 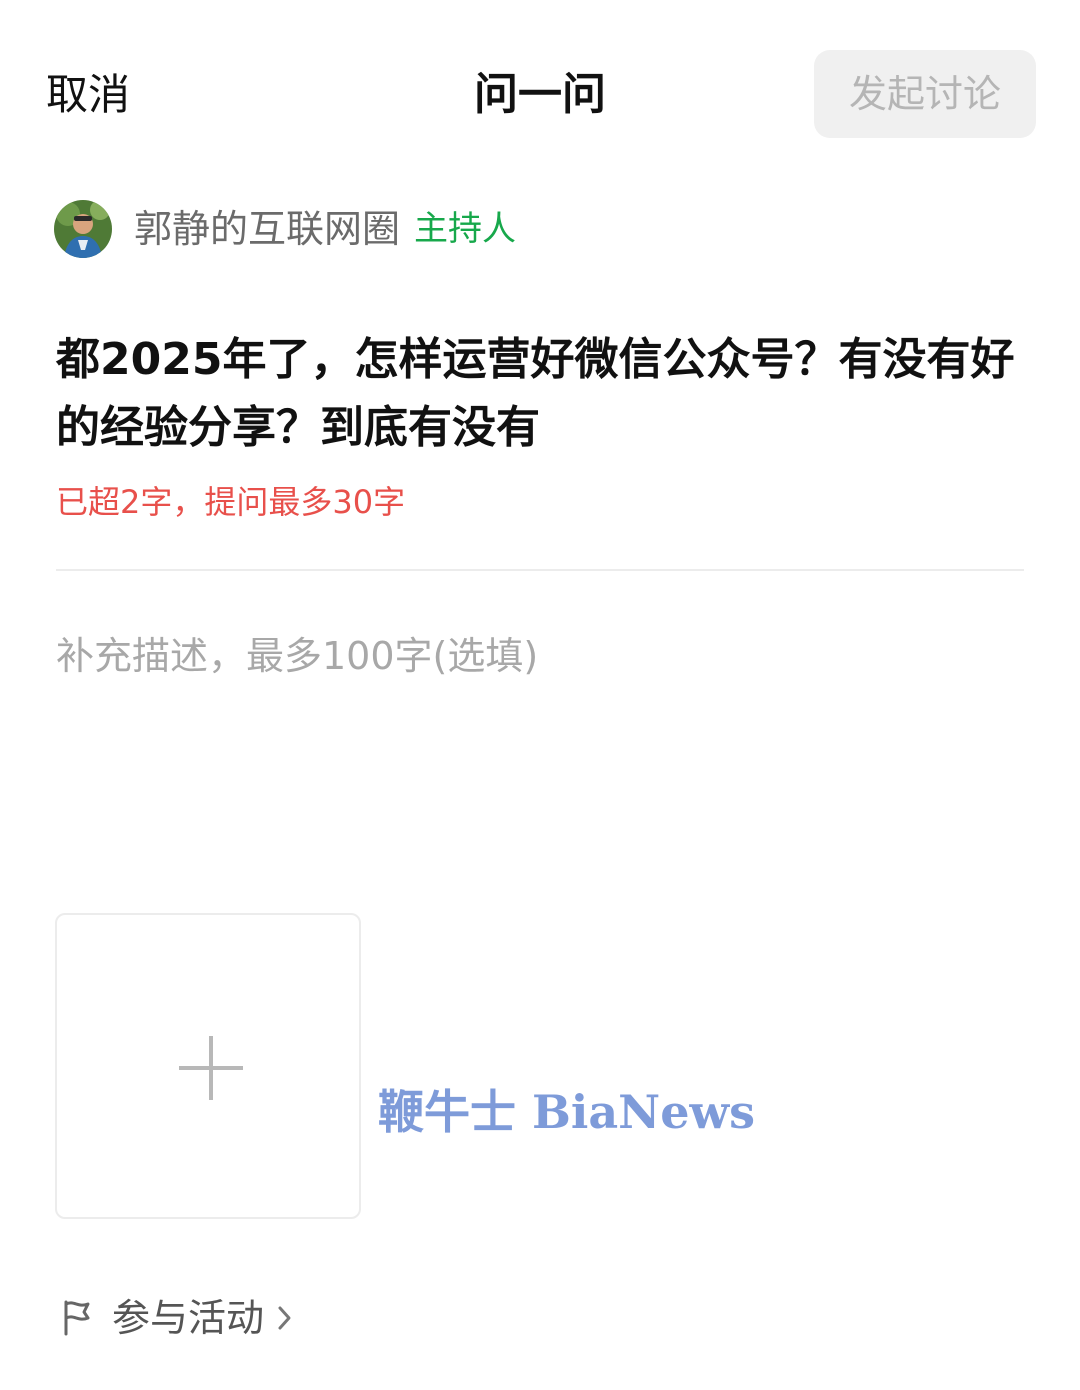 I want to click on flag-icon, so click(x=77, y=1318).